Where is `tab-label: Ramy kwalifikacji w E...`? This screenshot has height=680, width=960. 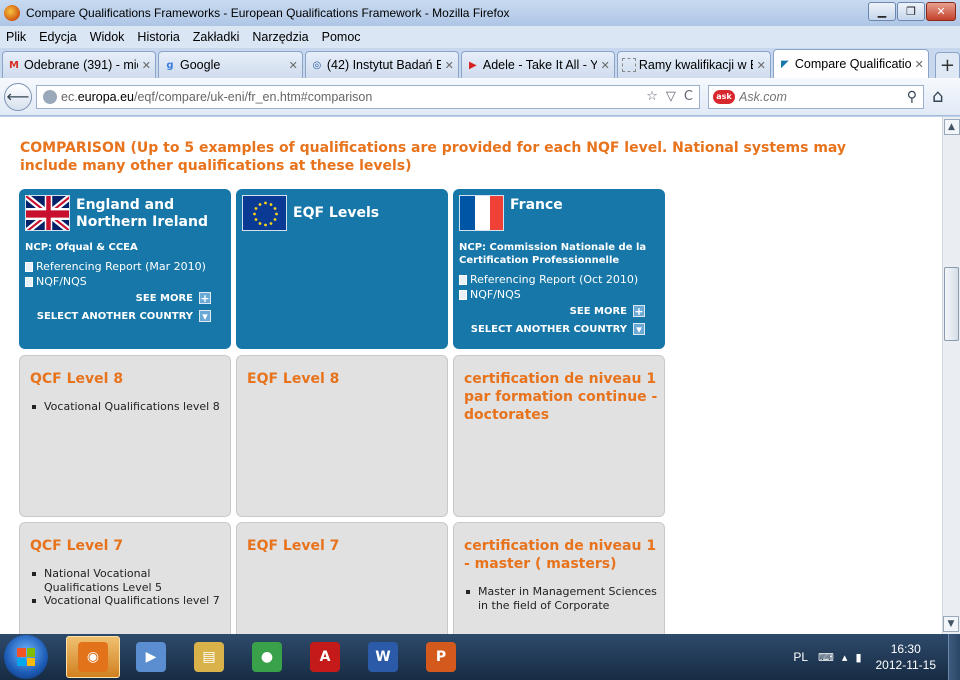
tab-label: Ramy kwalifikacji w E... is located at coordinates (695, 65).